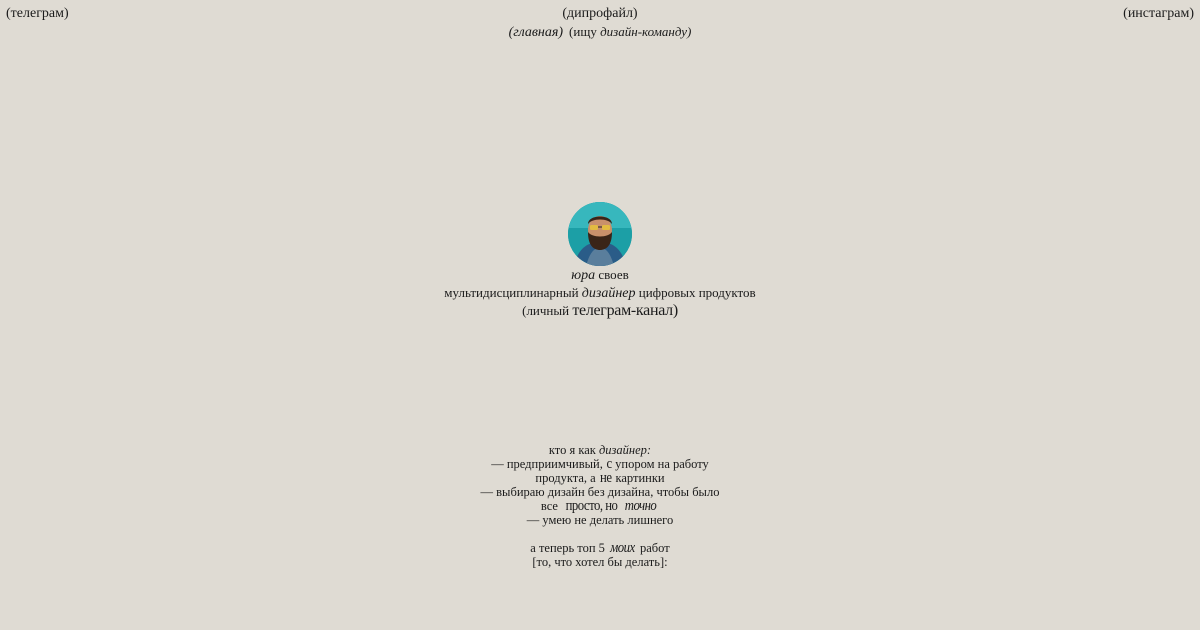 The image size is (1200, 630). Describe the element at coordinates (569, 548) in the screenshot. I see `works-heading-a: а теперь топ 5` at that location.